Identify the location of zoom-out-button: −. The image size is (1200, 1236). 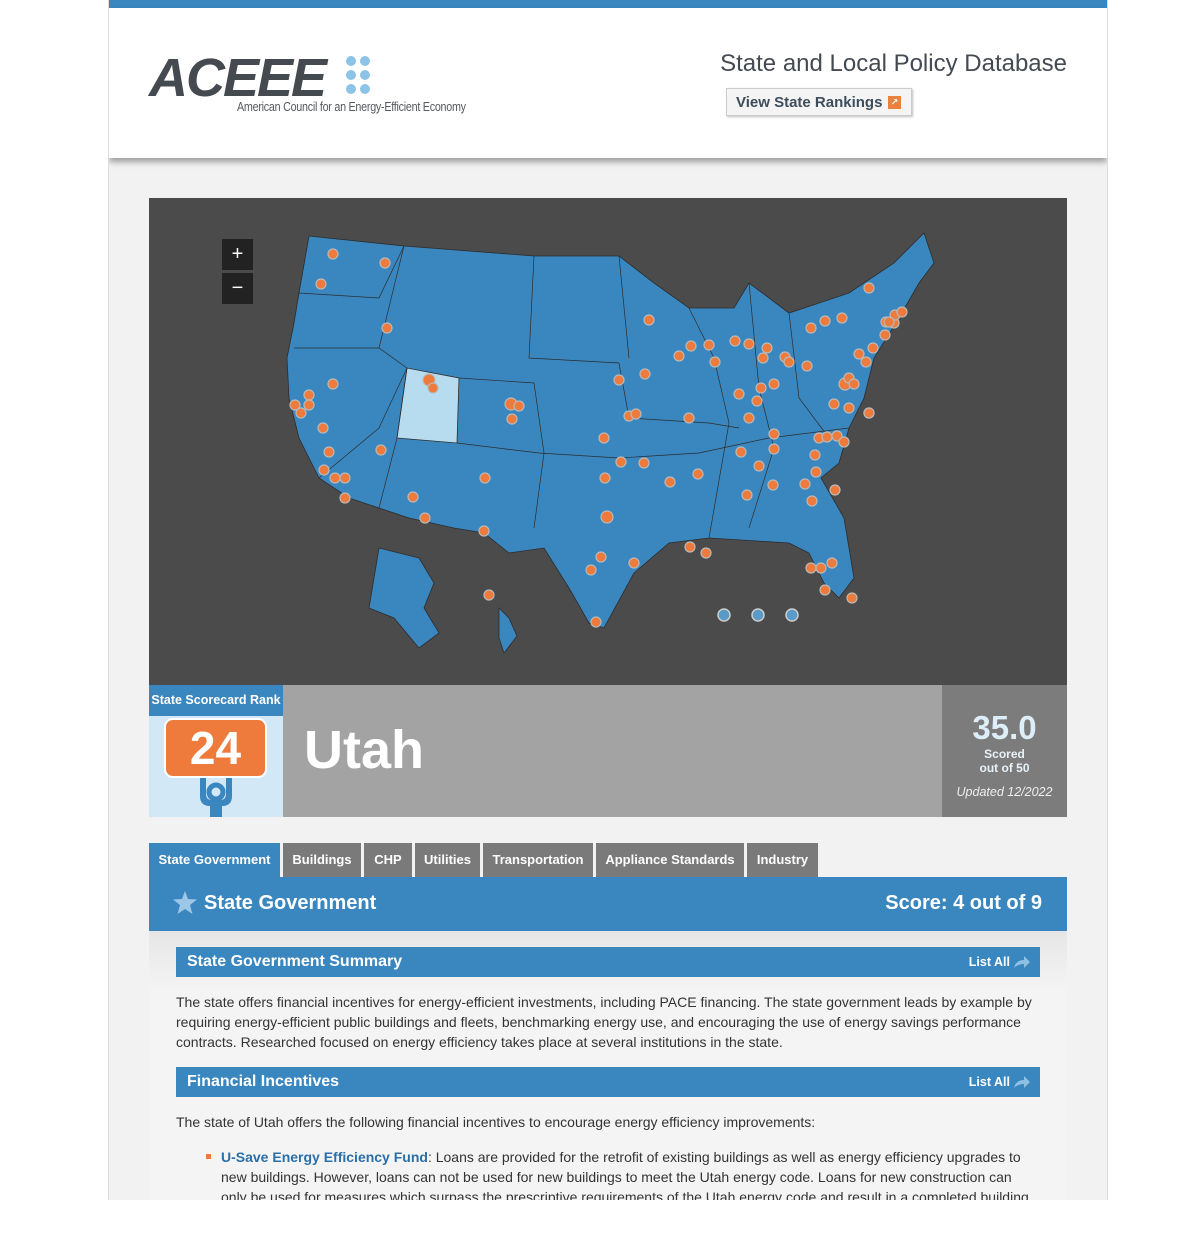
(237, 288).